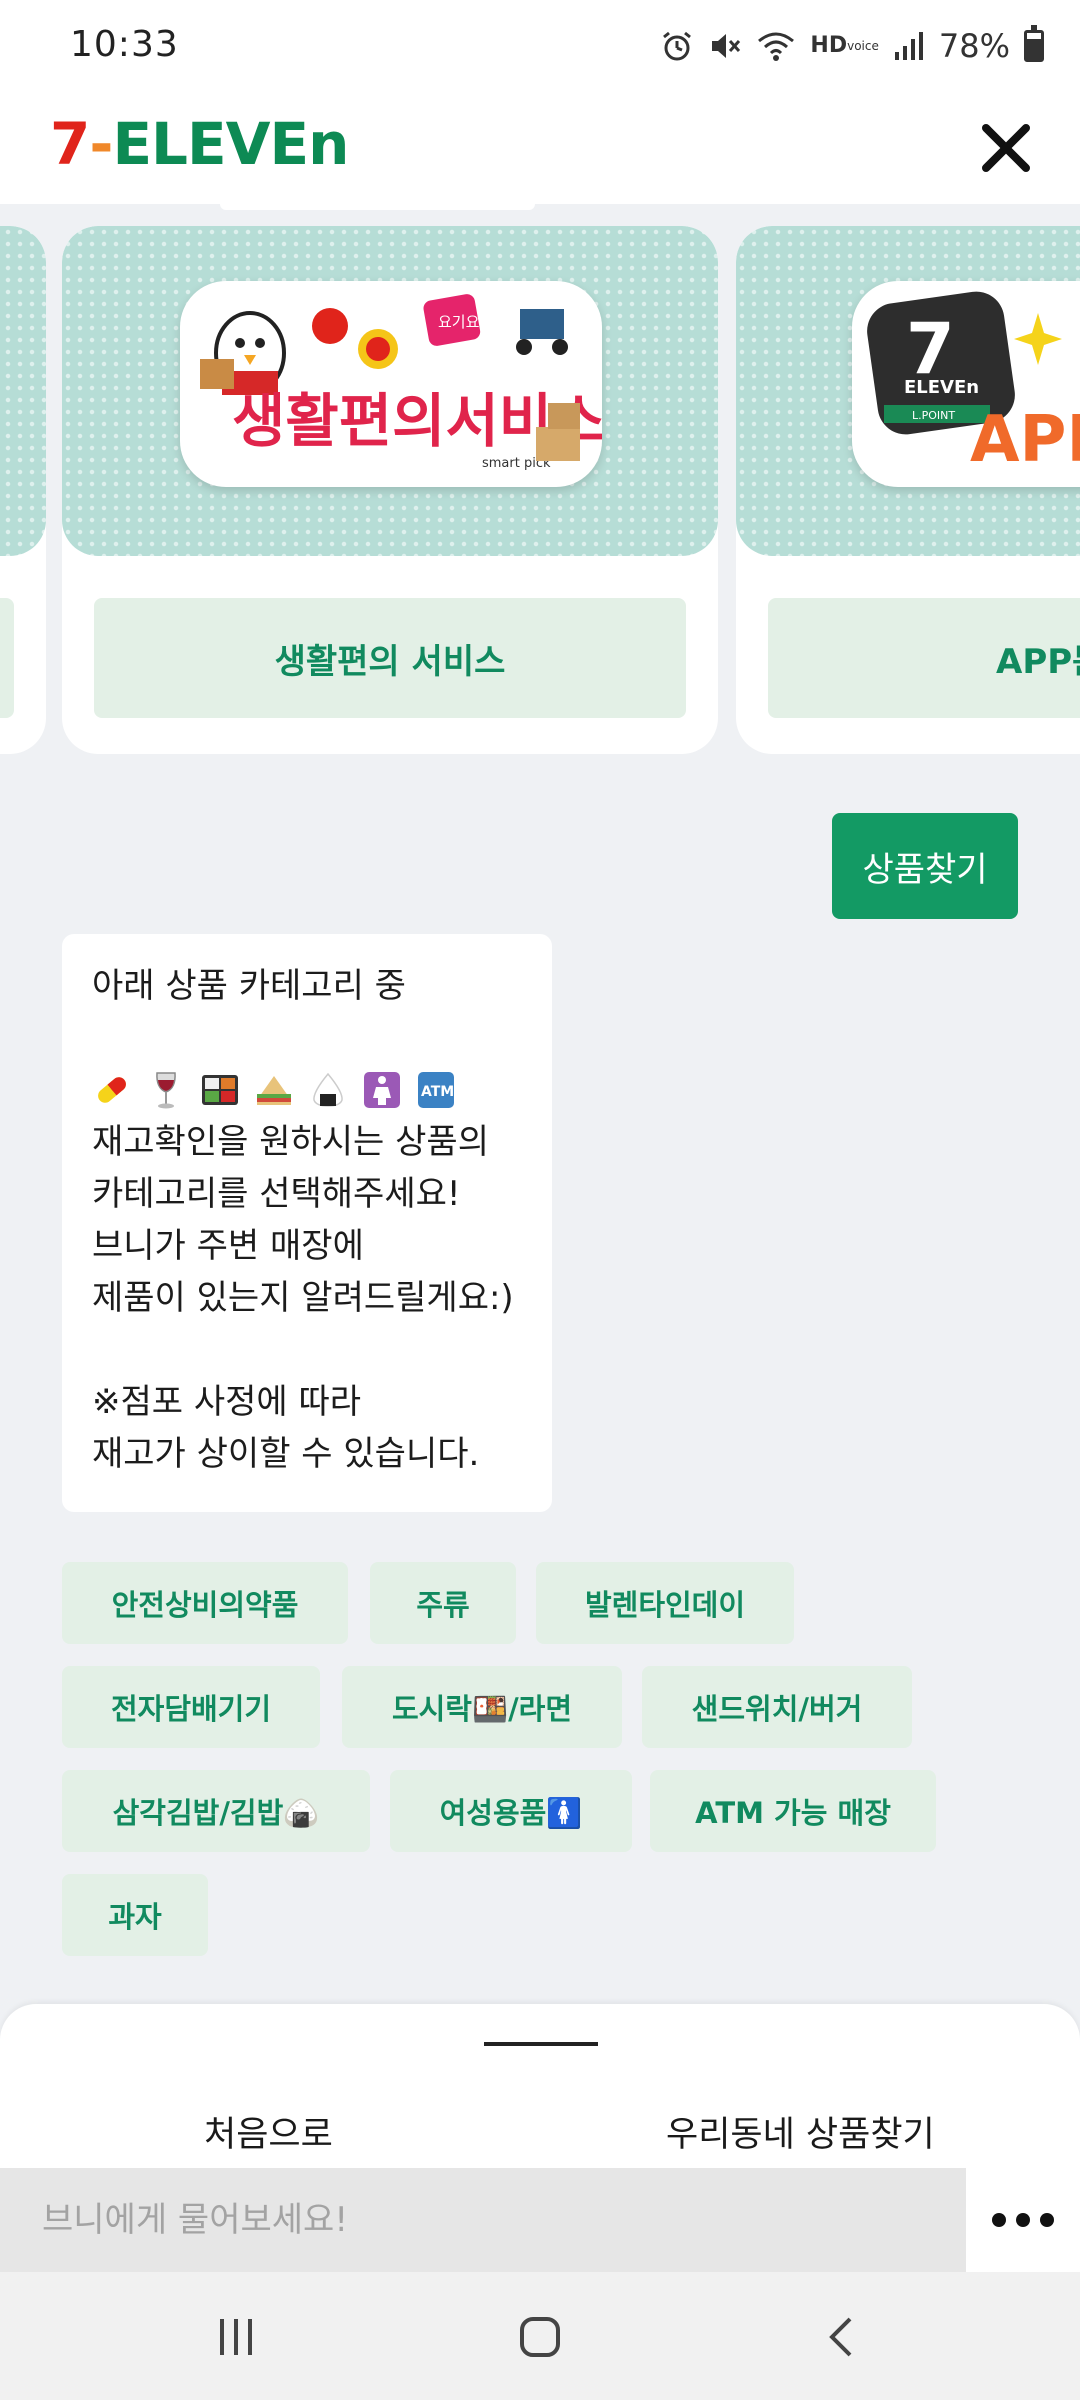 Image resolution: width=1080 pixels, height=2400 pixels. What do you see at coordinates (933, 415) in the screenshot?
I see `svg-text: L.POINT` at bounding box center [933, 415].